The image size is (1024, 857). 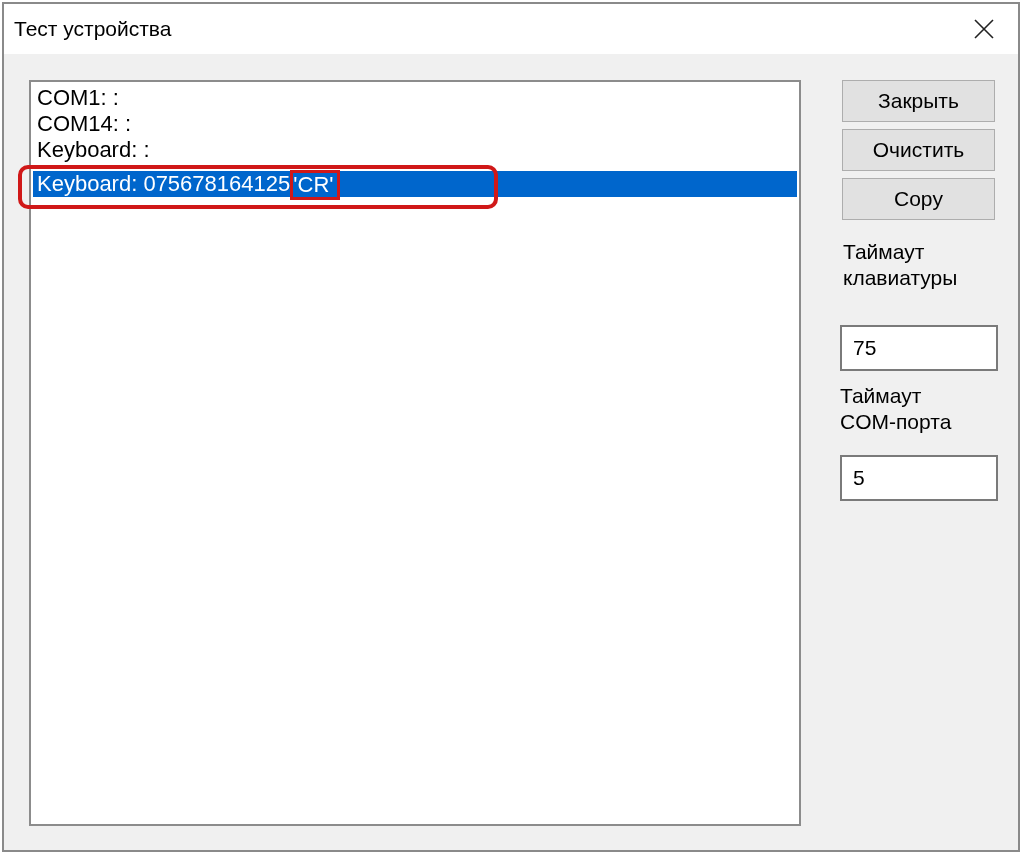 What do you see at coordinates (415, 184) in the screenshot?
I see `log-list-item: Keyboard: 075678164125'CR'` at bounding box center [415, 184].